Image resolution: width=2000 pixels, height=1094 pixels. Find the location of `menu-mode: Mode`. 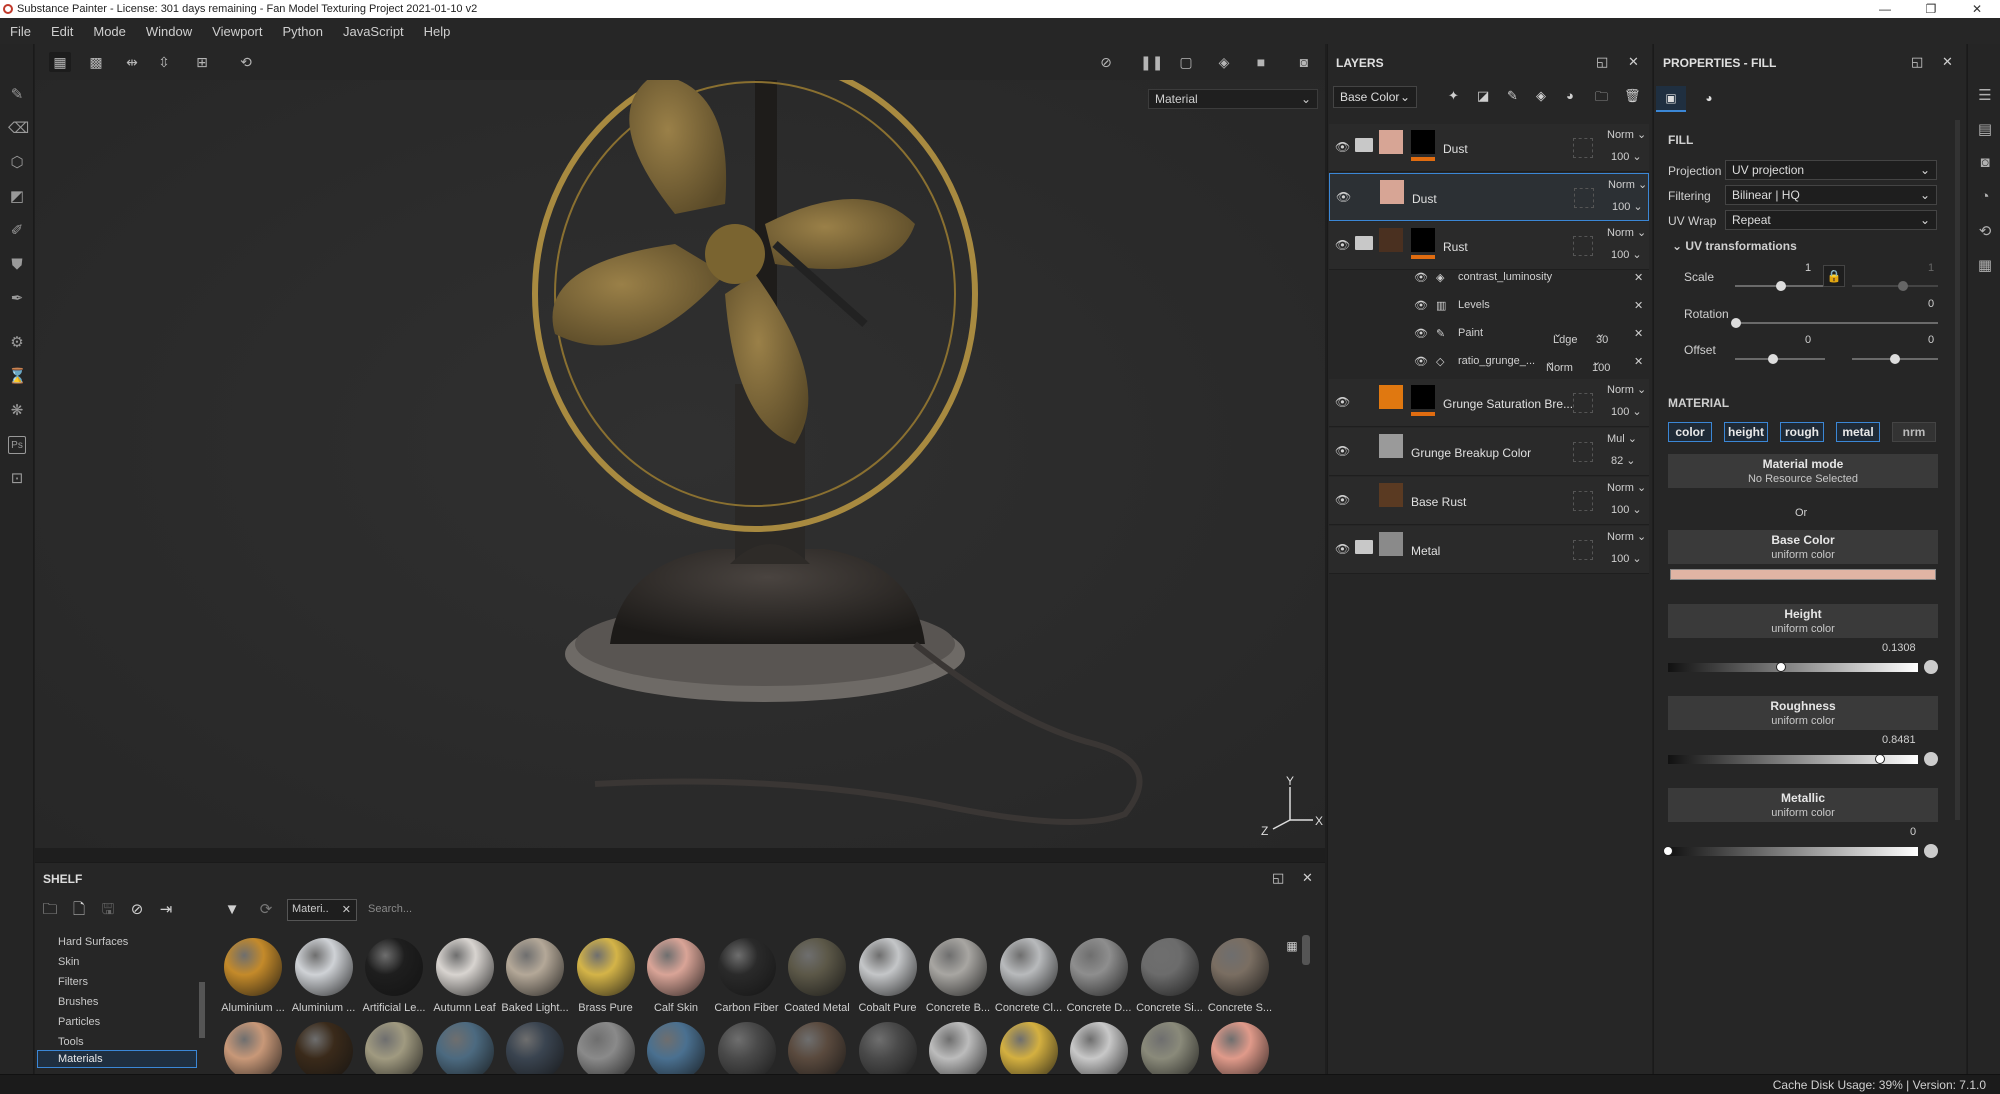

menu-mode: Mode is located at coordinates (109, 31).